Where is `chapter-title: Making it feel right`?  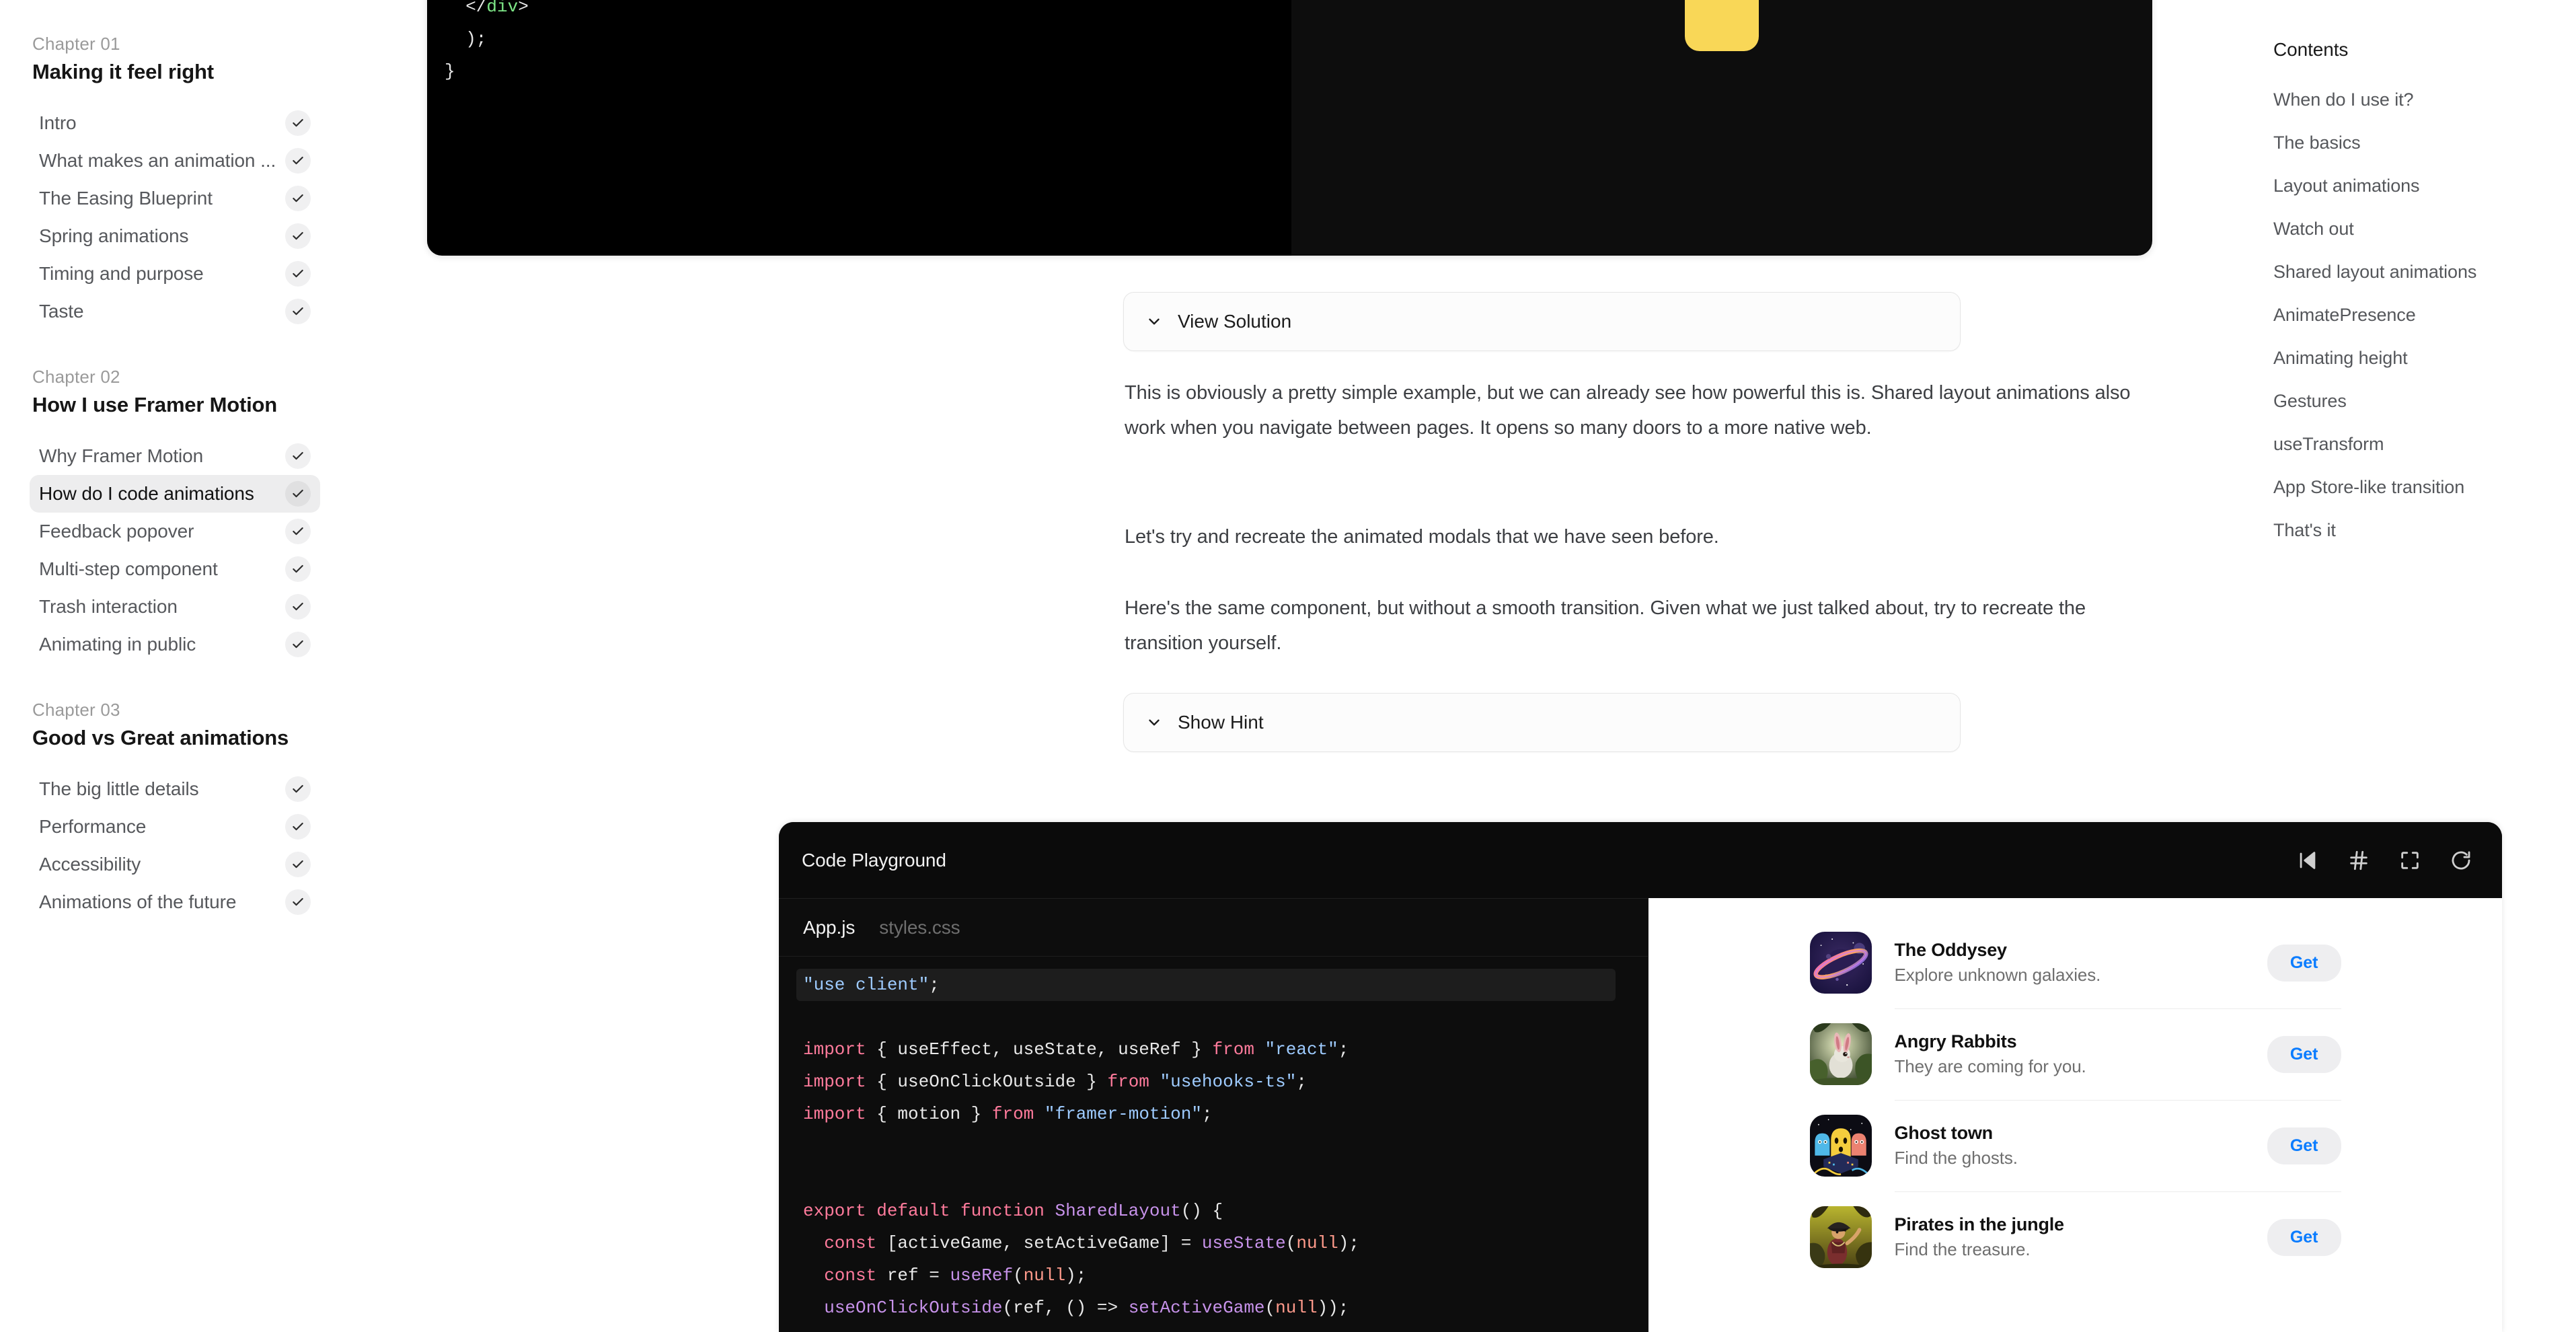
chapter-title: Making it feel right is located at coordinates (123, 71).